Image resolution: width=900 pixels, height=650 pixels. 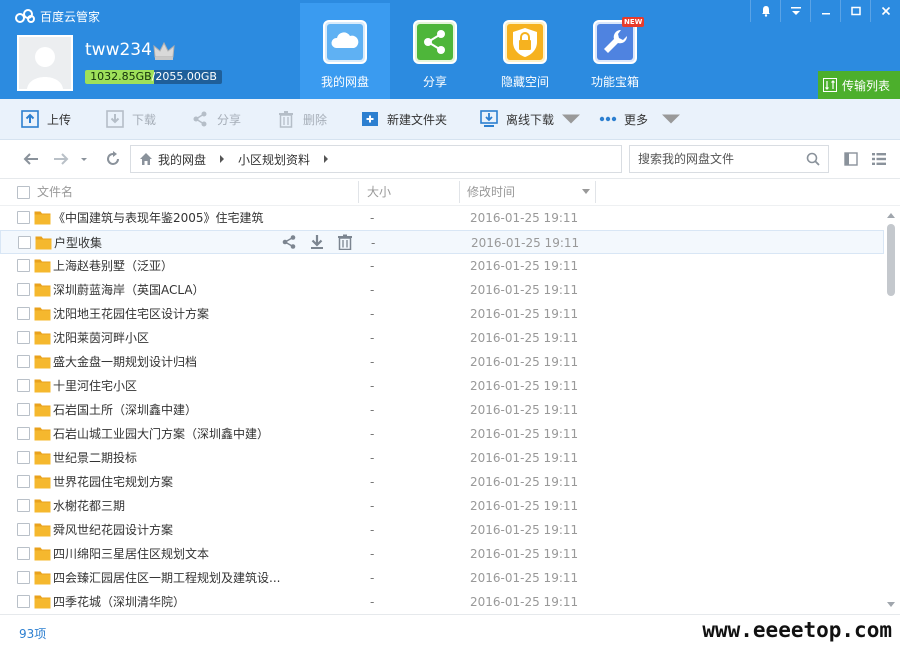 What do you see at coordinates (891, 260) in the screenshot?
I see `scroll-thumb` at bounding box center [891, 260].